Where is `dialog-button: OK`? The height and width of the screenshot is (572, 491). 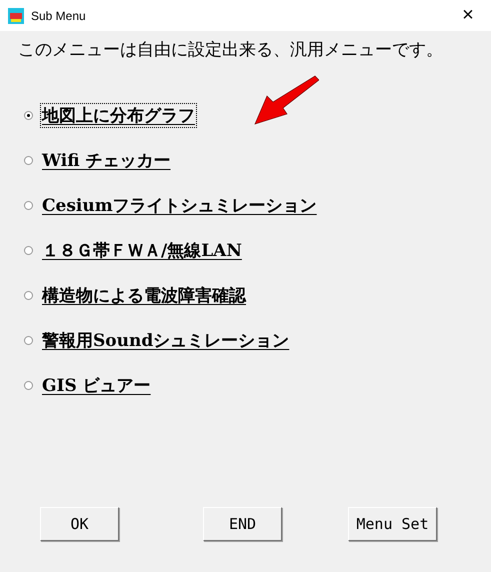 dialog-button: OK is located at coordinates (79, 524).